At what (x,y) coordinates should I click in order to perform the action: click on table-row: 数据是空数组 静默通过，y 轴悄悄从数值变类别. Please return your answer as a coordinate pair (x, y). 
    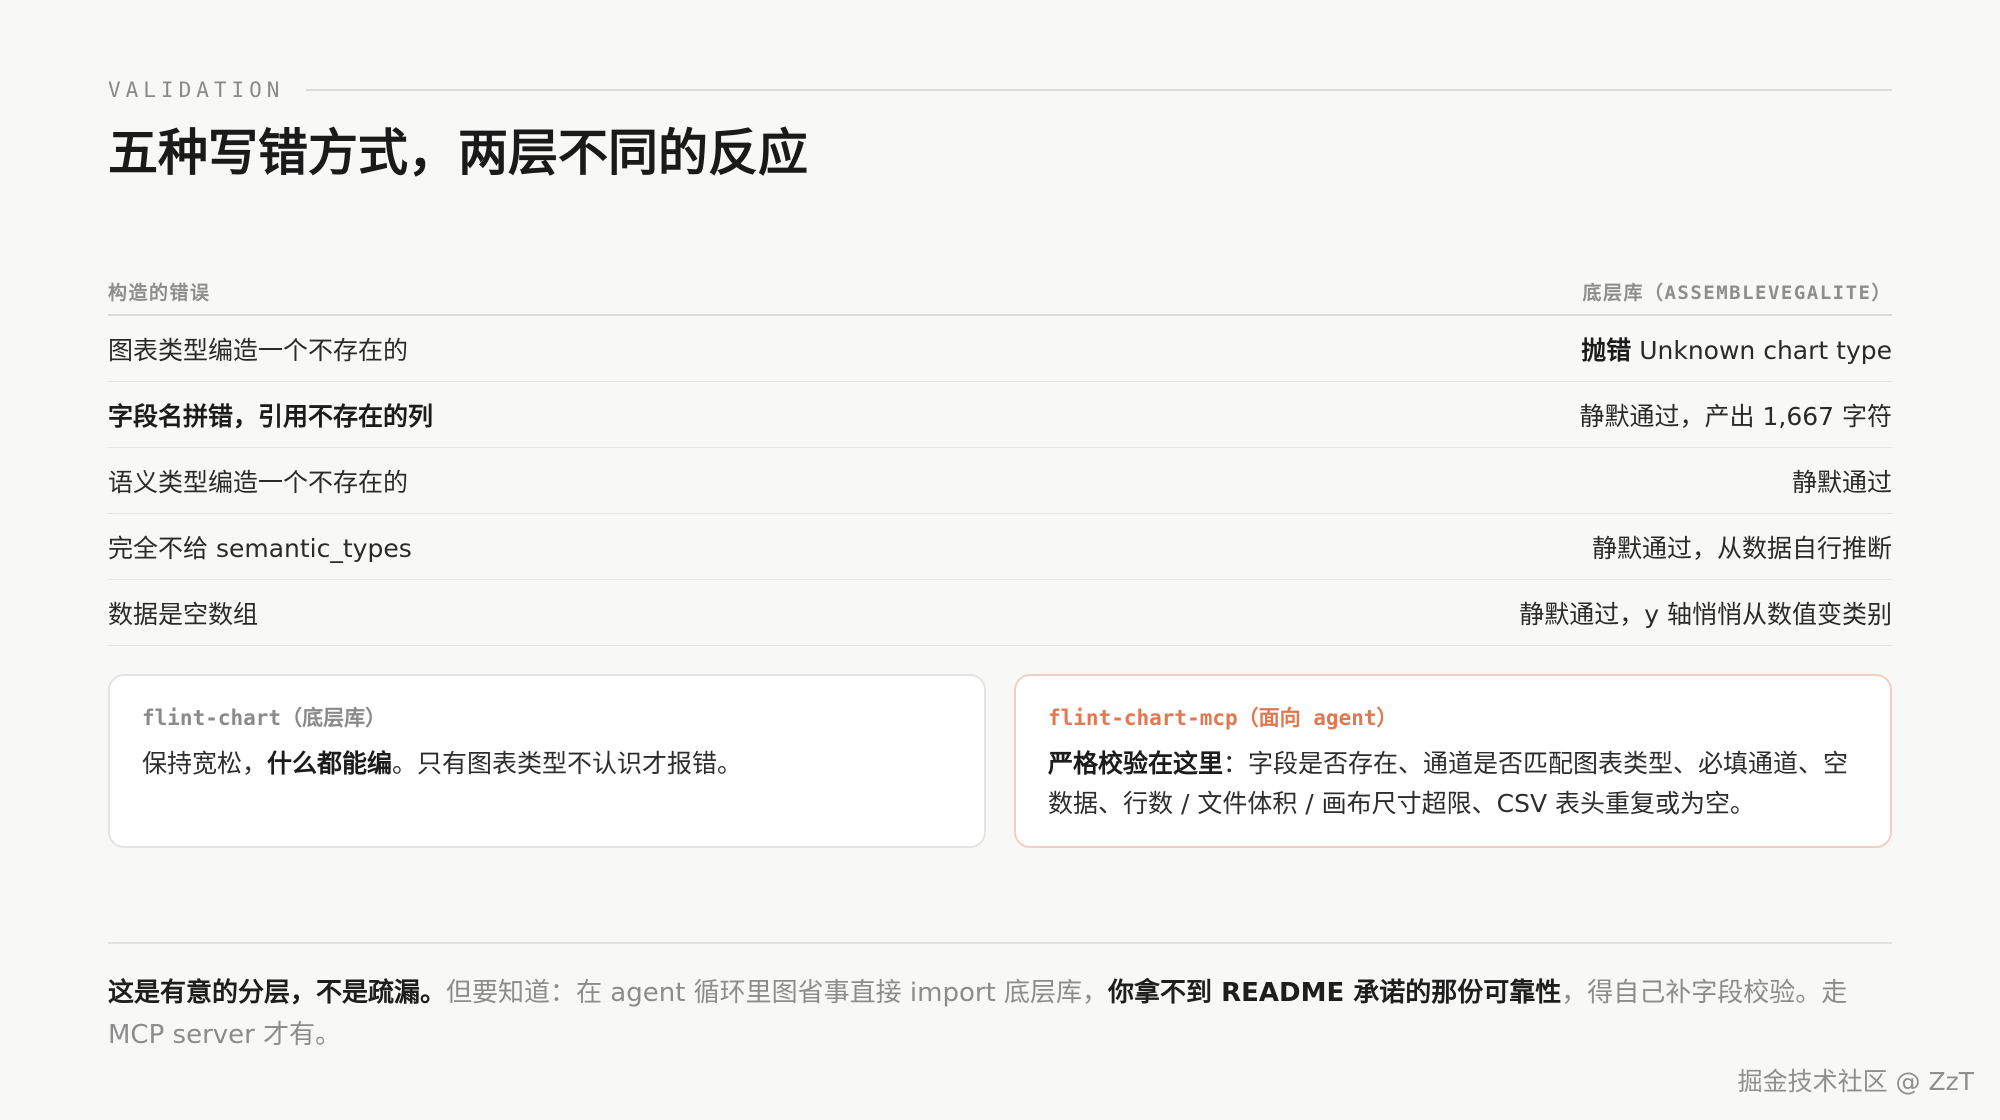
    Looking at the image, I should click on (1000, 613).